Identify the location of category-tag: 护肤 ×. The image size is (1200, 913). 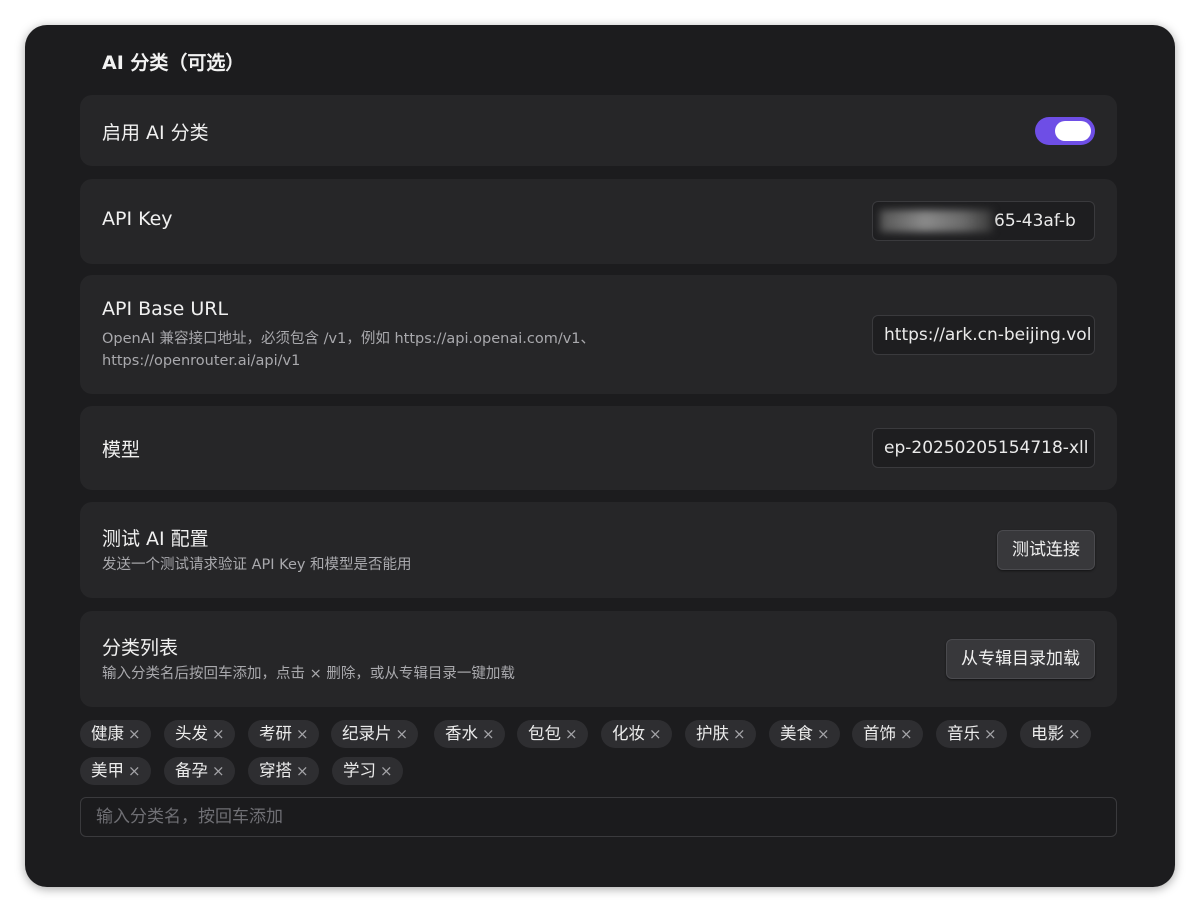
(720, 734).